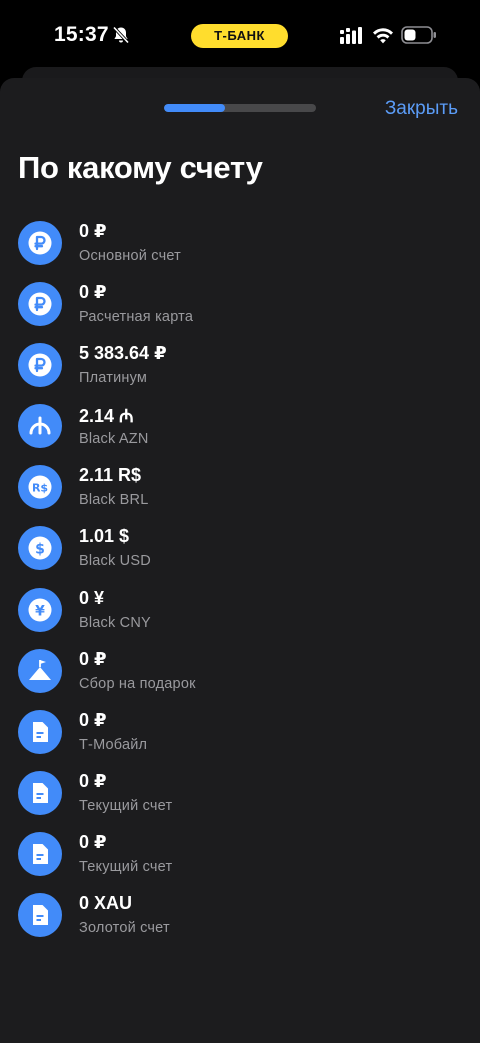  What do you see at coordinates (240, 553) in the screenshot?
I see `account-row-black-usd: $ 1.01 $ Black USD` at bounding box center [240, 553].